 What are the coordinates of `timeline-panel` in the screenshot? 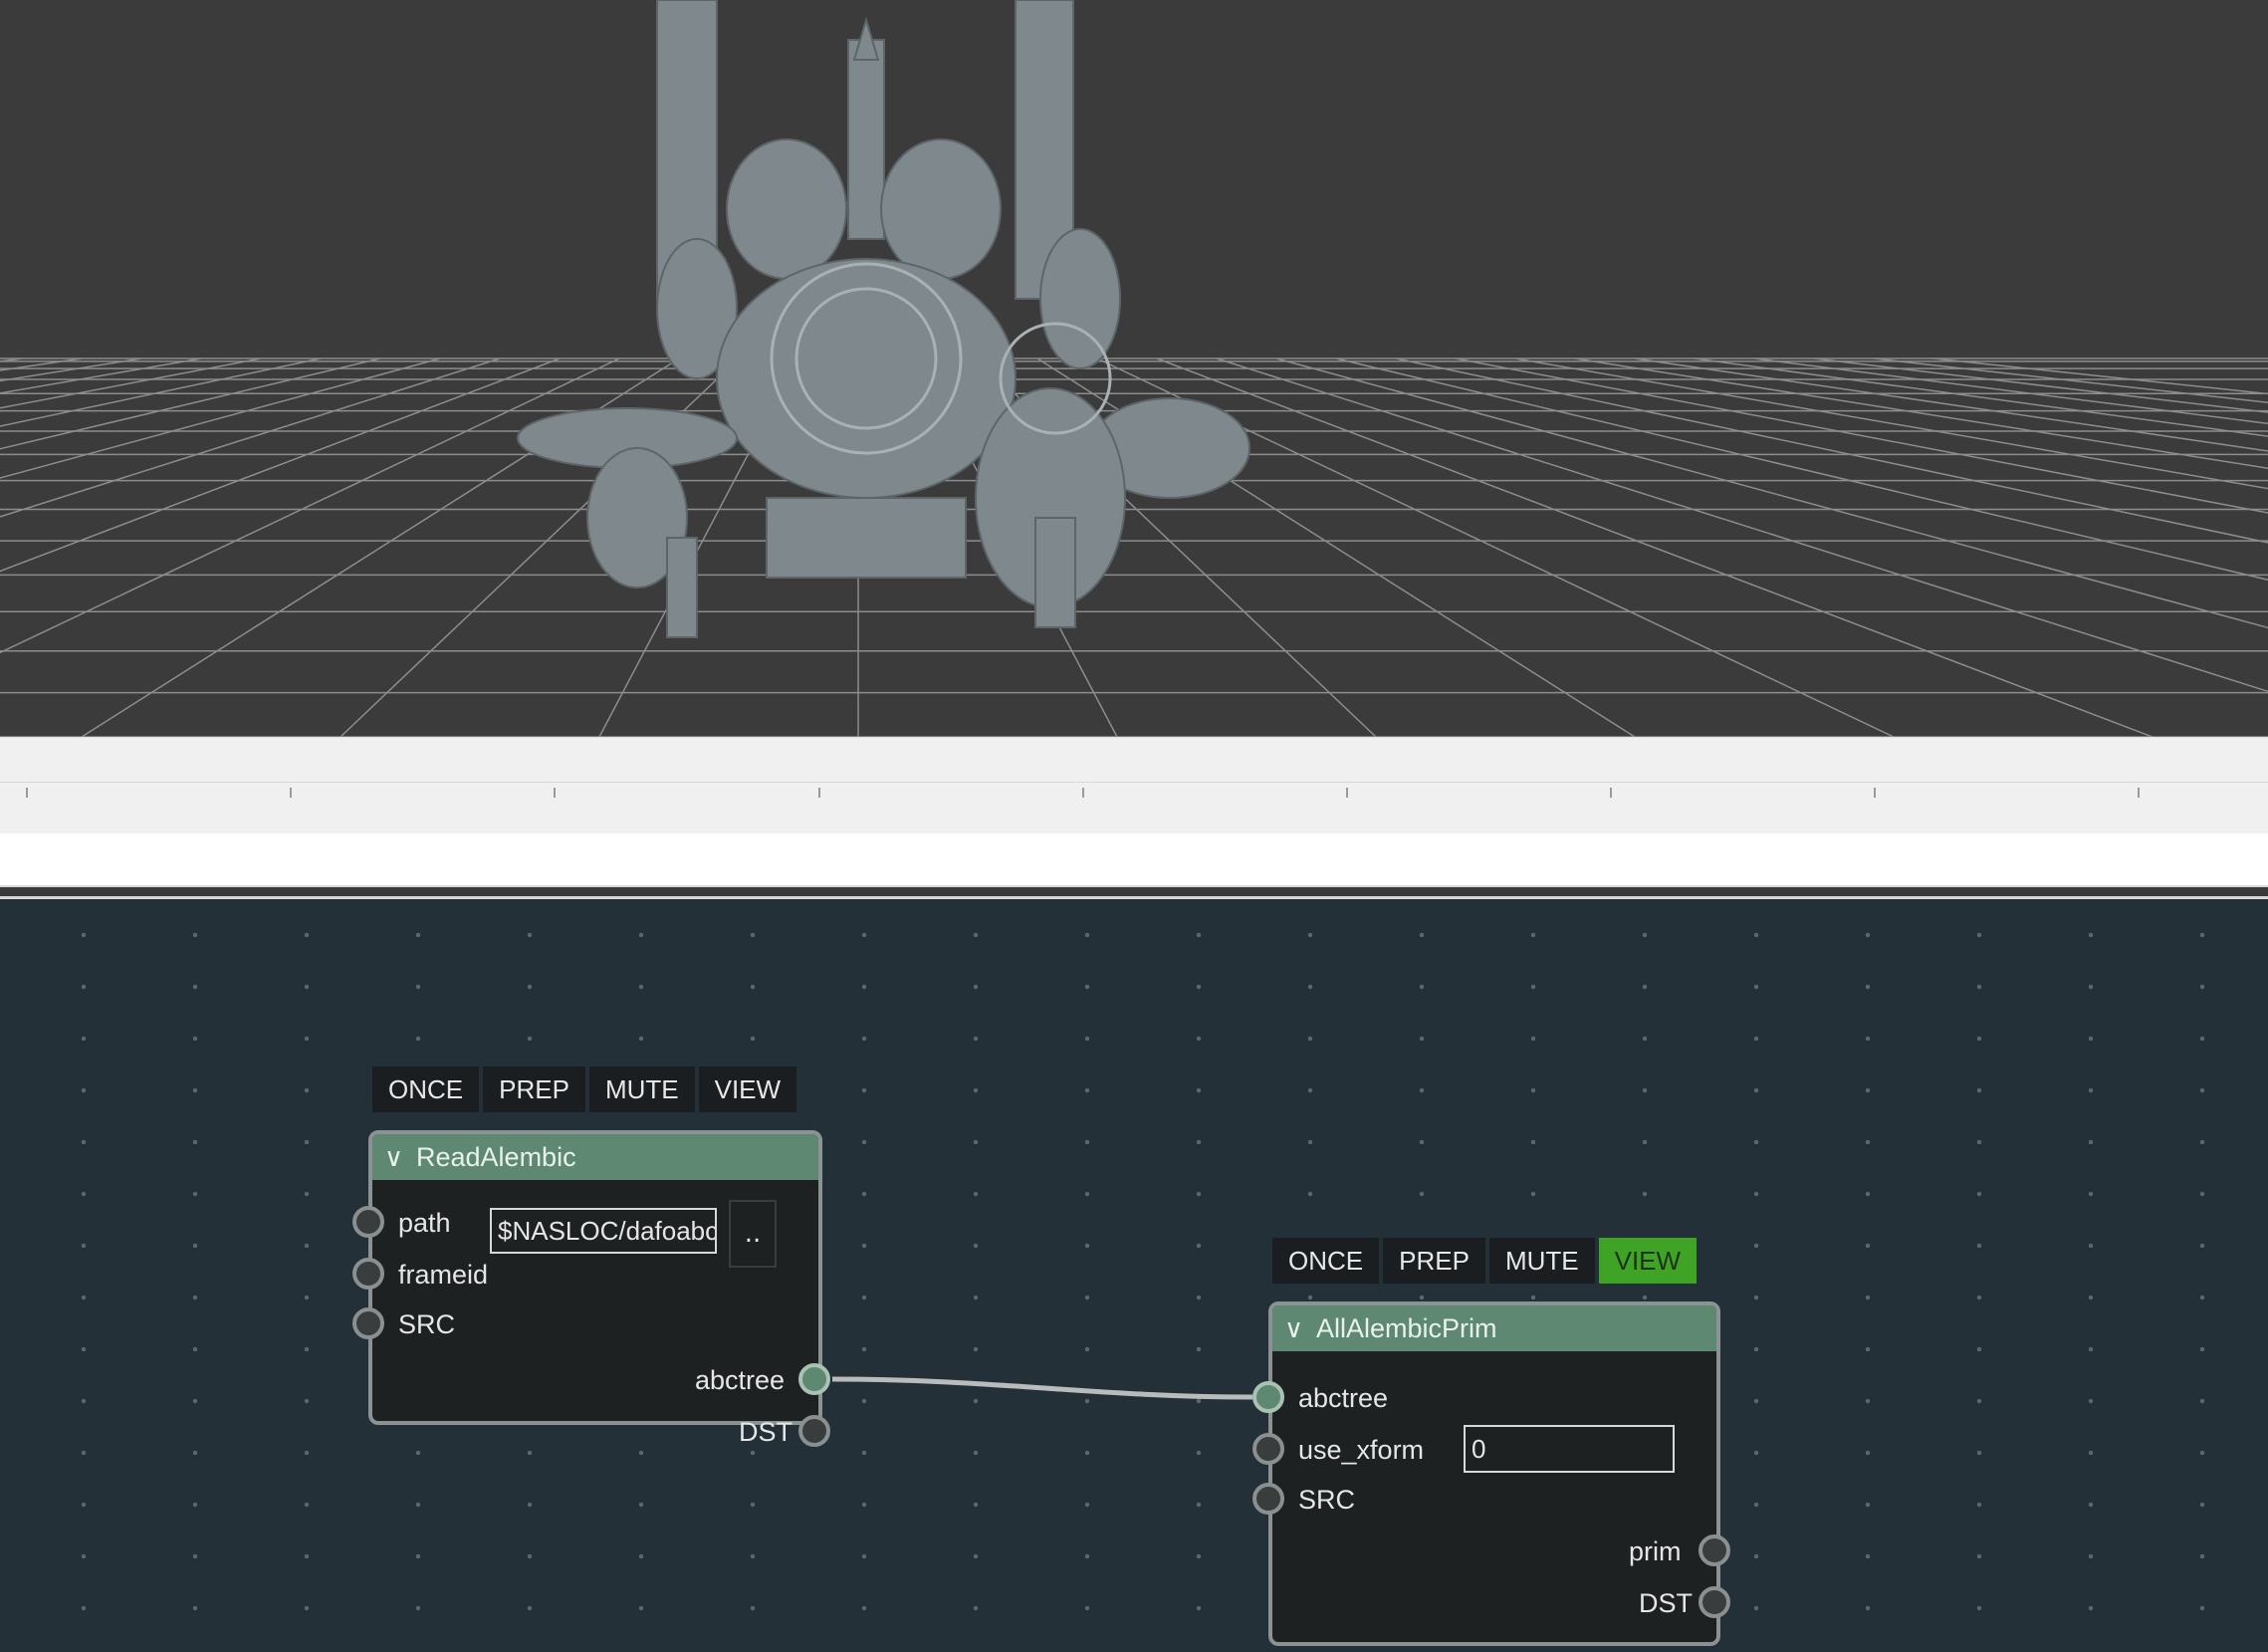 It's located at (1134, 812).